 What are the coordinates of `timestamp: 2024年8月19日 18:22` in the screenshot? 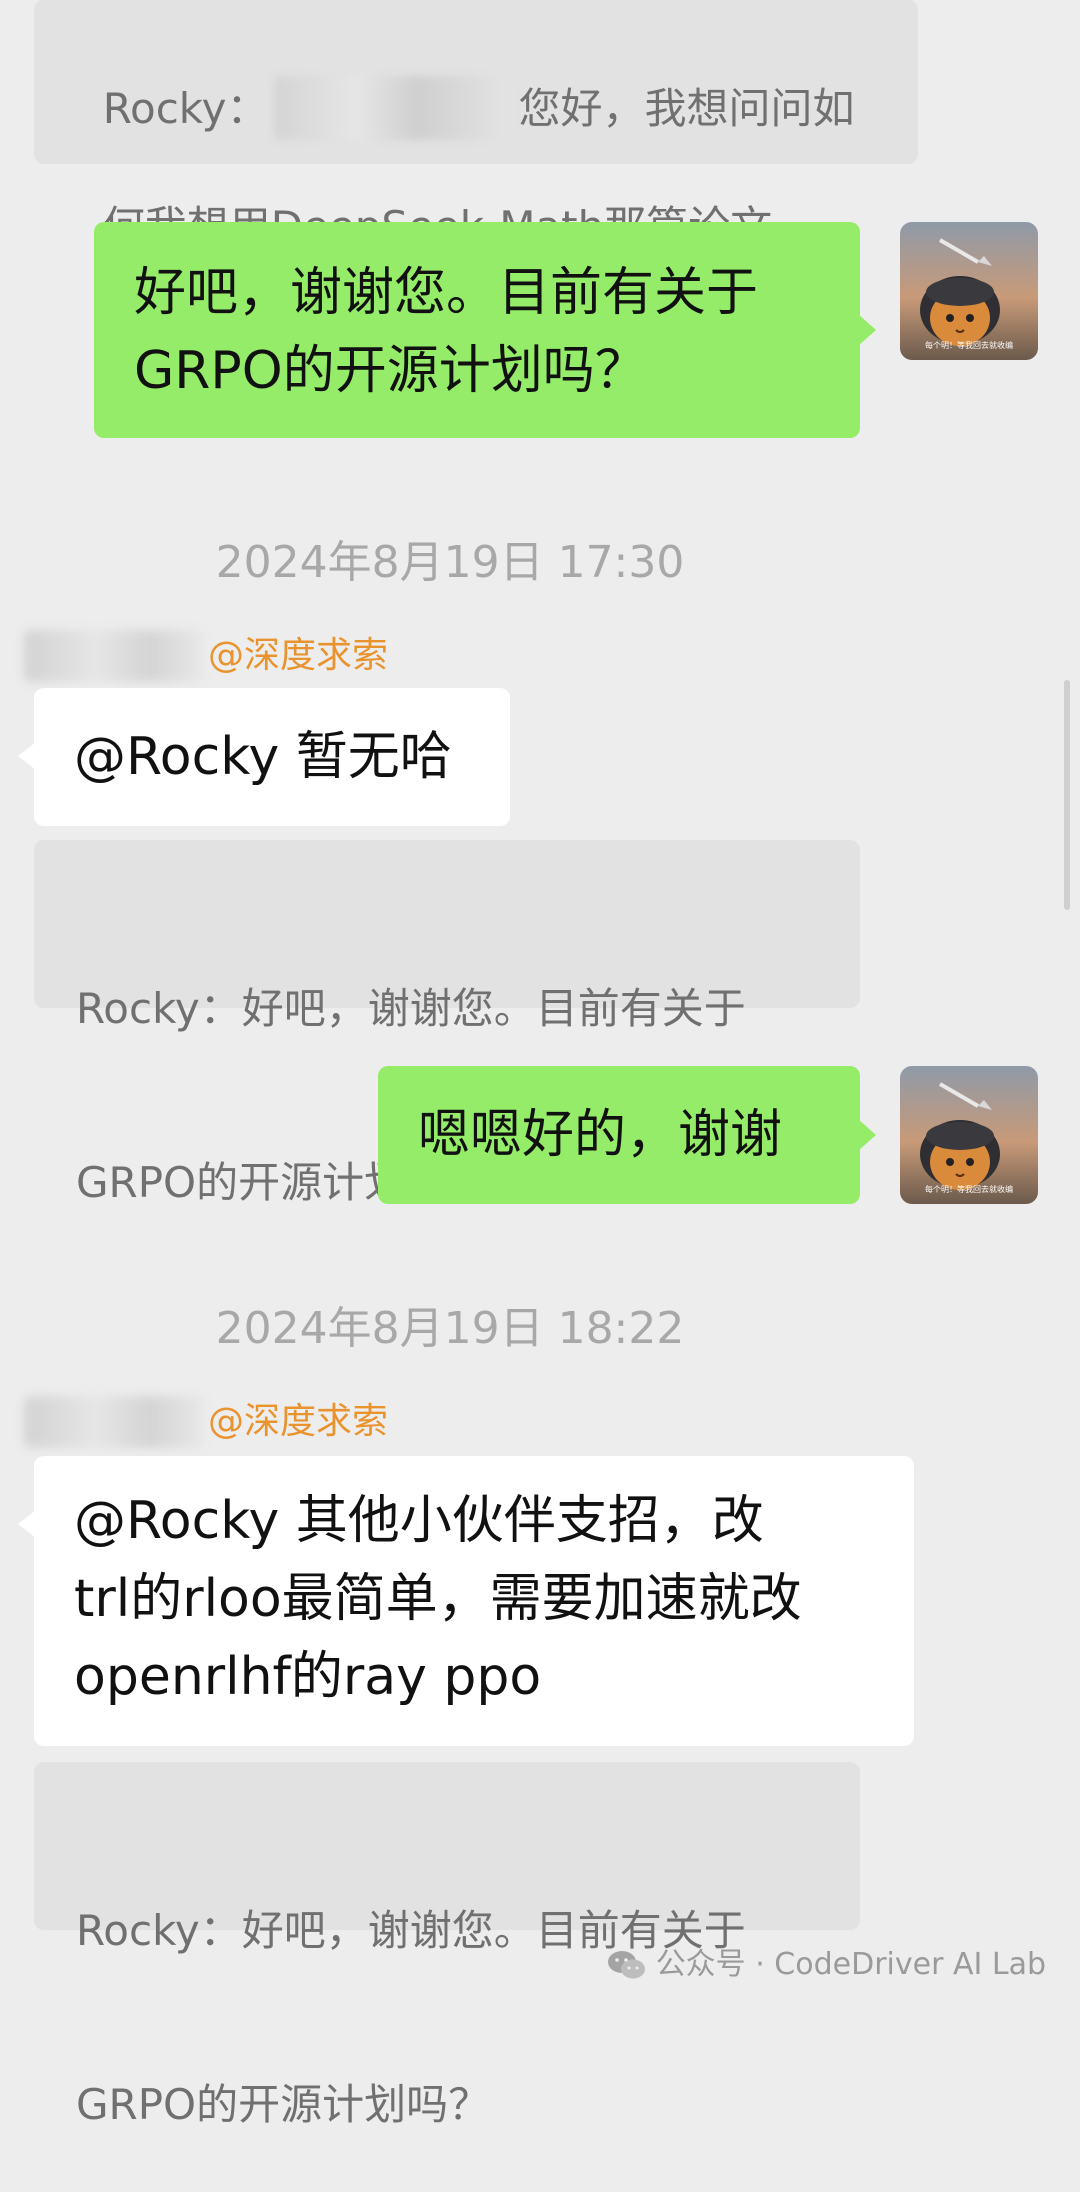 It's located at (450, 1328).